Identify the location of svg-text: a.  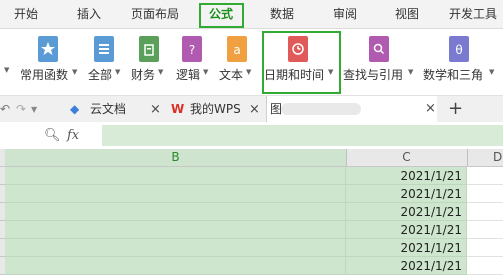
(236, 50).